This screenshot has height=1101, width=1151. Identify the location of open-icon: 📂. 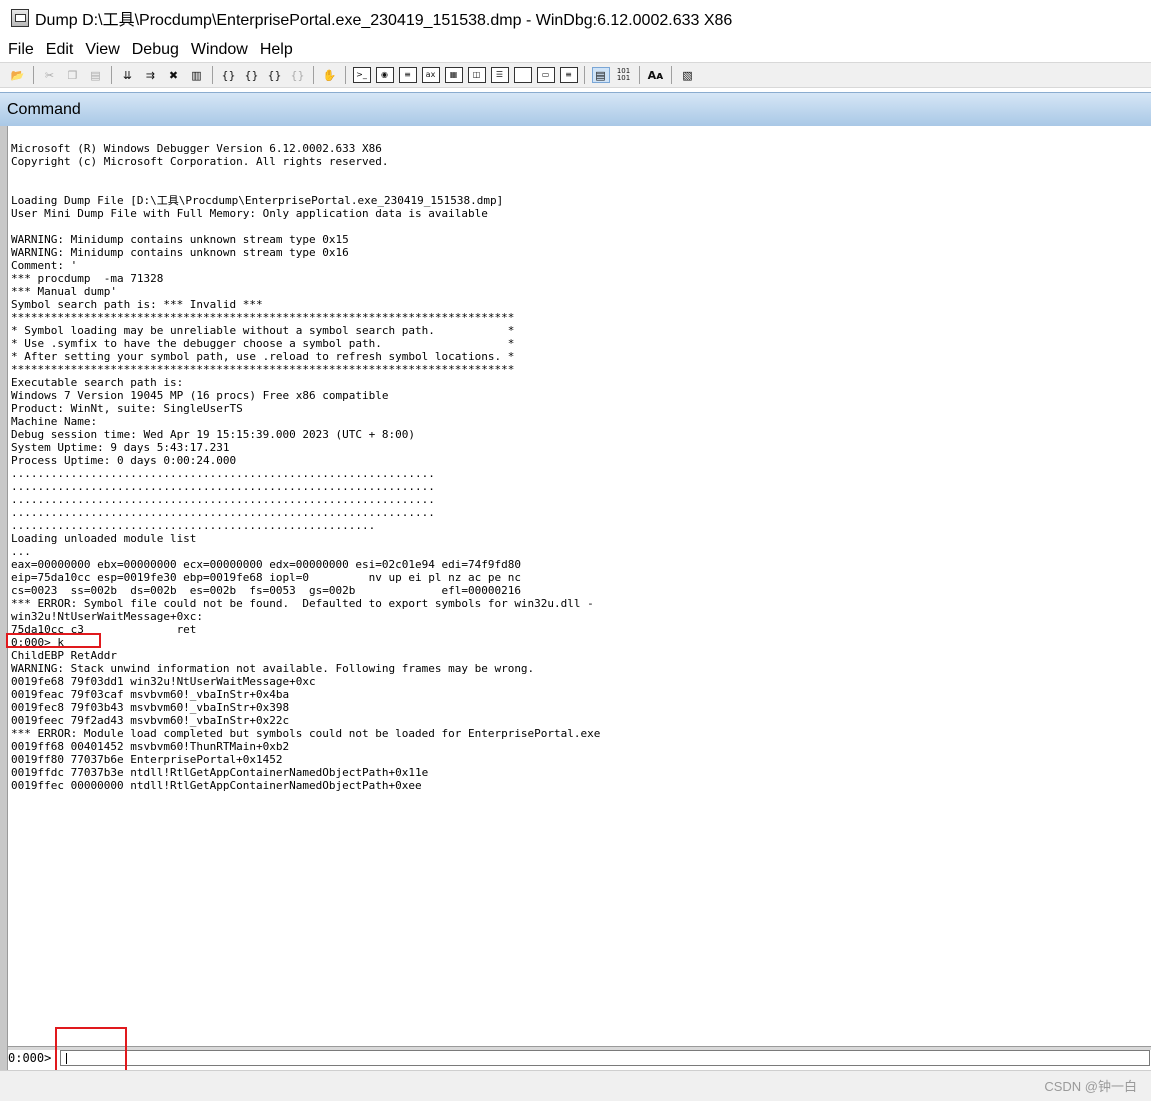
(18, 75).